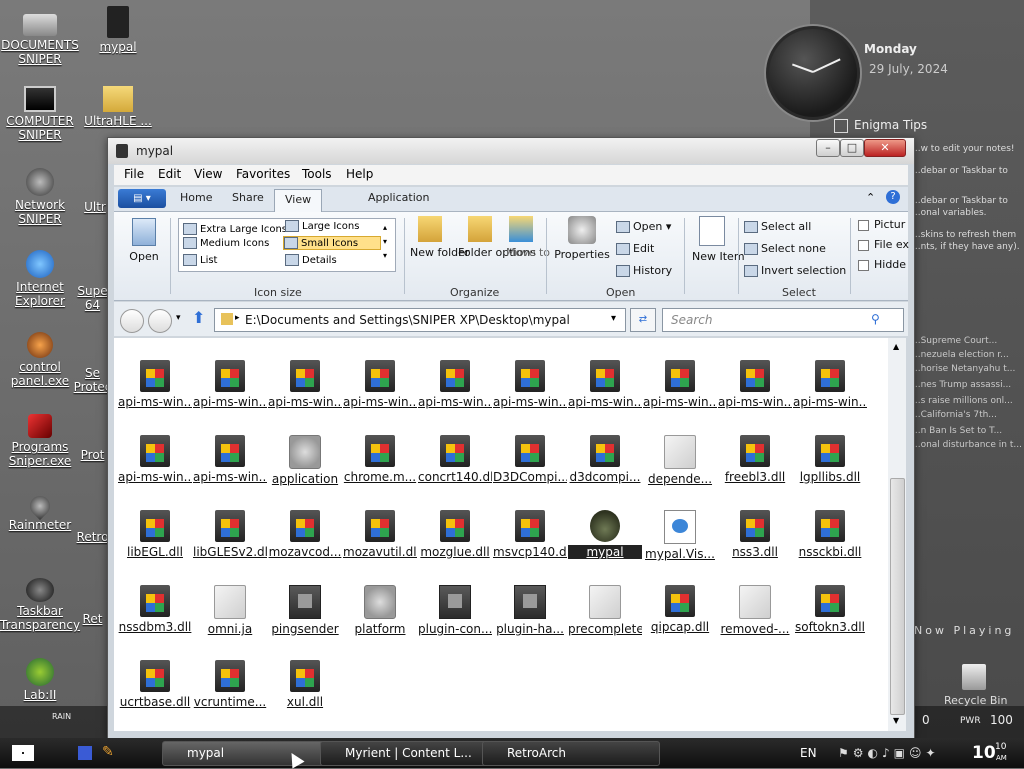 The height and width of the screenshot is (769, 1024). Describe the element at coordinates (85, 753) in the screenshot. I see `quicklaunch-icon` at that location.